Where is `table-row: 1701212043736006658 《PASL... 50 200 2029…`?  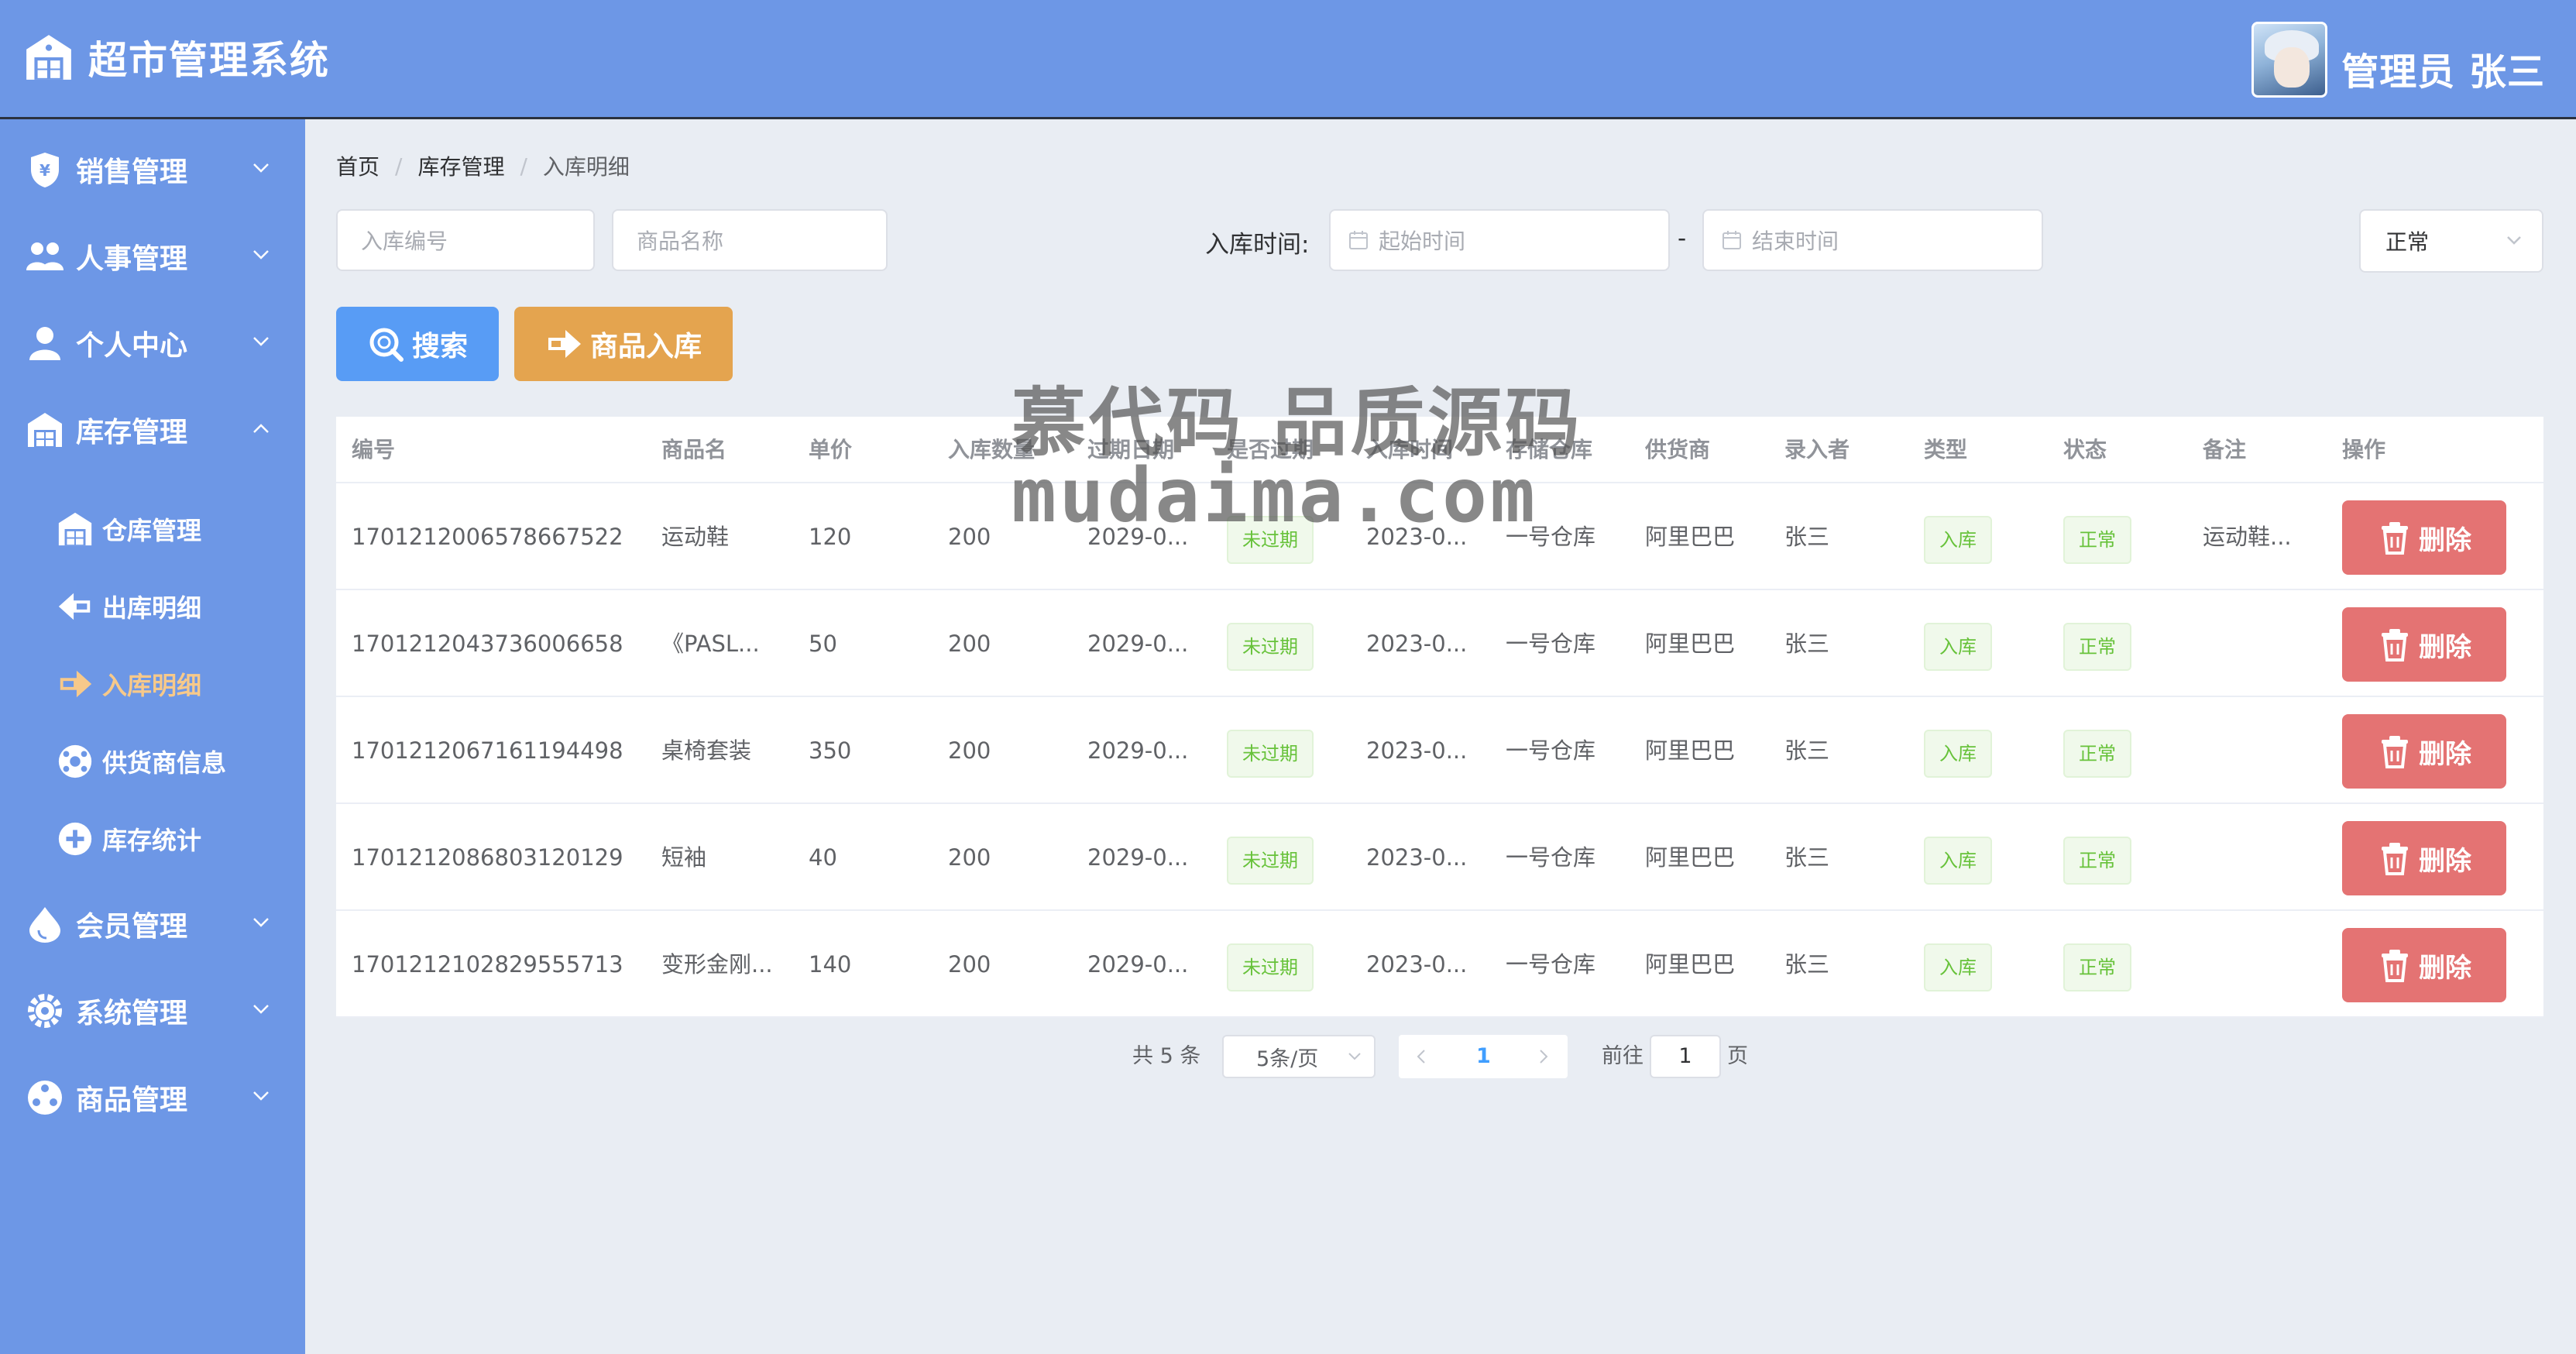 table-row: 1701212043736006658 《PASL... 50 200 2029… is located at coordinates (1439, 643).